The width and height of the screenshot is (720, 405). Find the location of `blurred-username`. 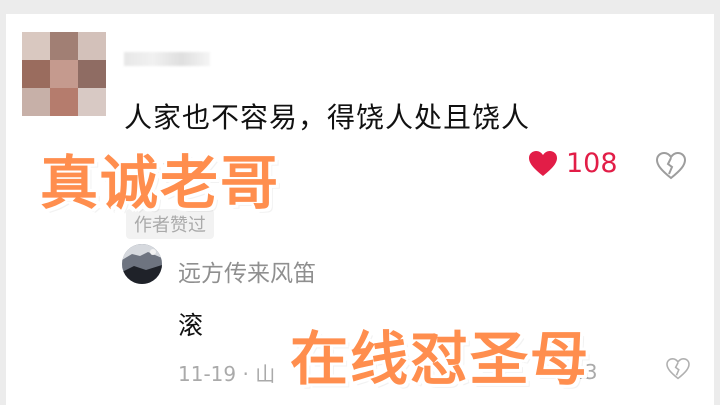

blurred-username is located at coordinates (167, 59).